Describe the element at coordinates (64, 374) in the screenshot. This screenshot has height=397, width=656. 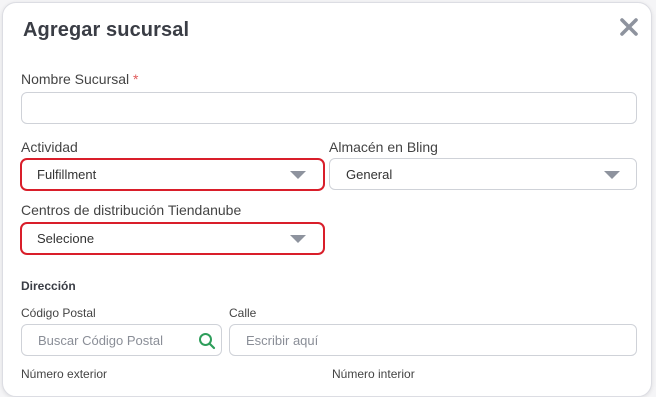
I see `exterior-number-label: Número exterior` at that location.